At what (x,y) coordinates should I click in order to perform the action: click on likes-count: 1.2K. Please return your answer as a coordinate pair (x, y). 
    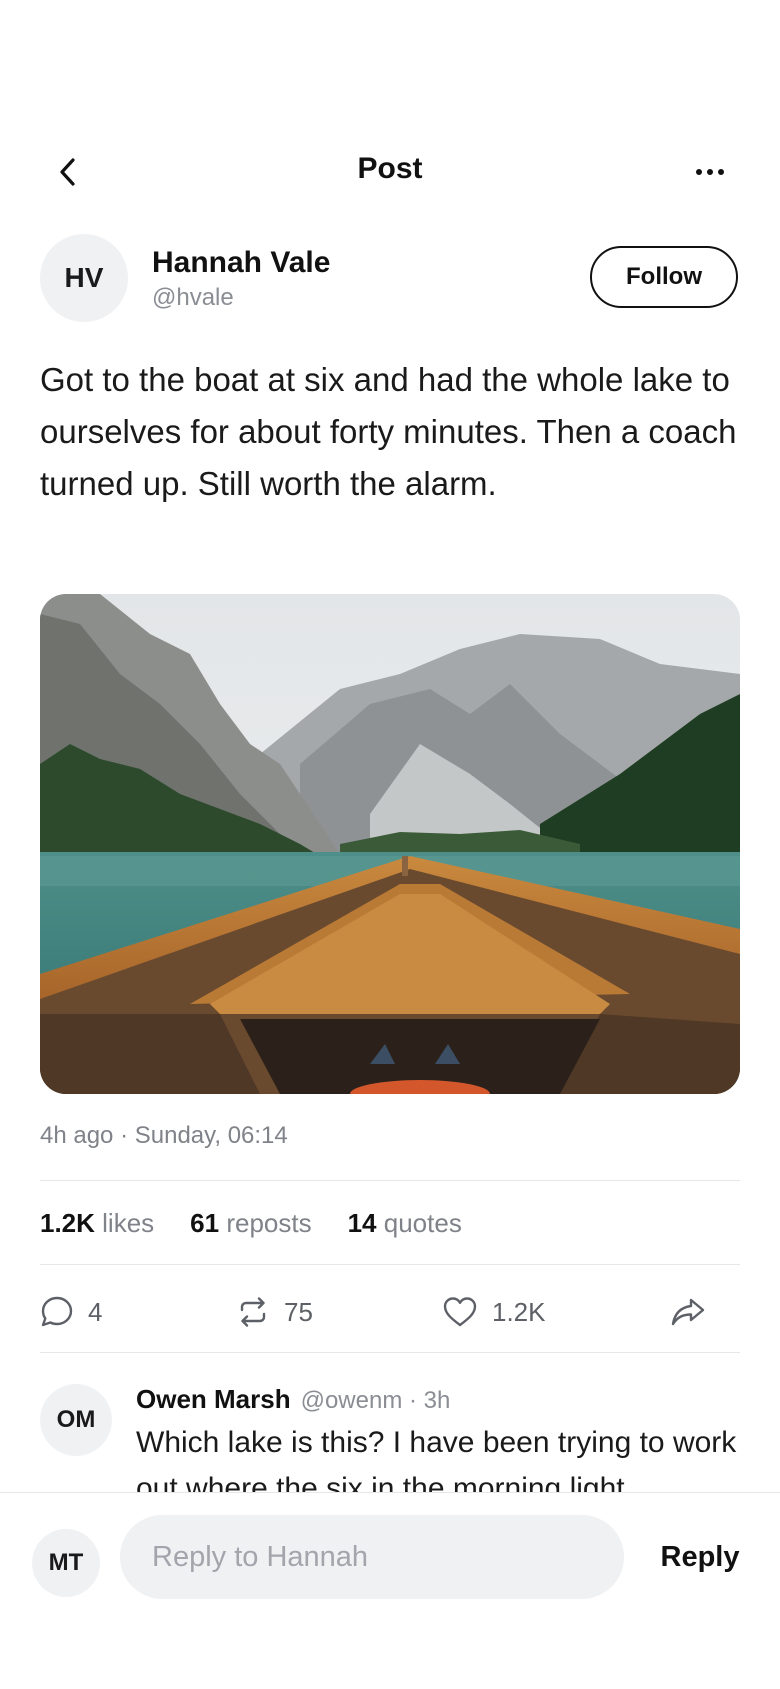
    Looking at the image, I should click on (67, 1223).